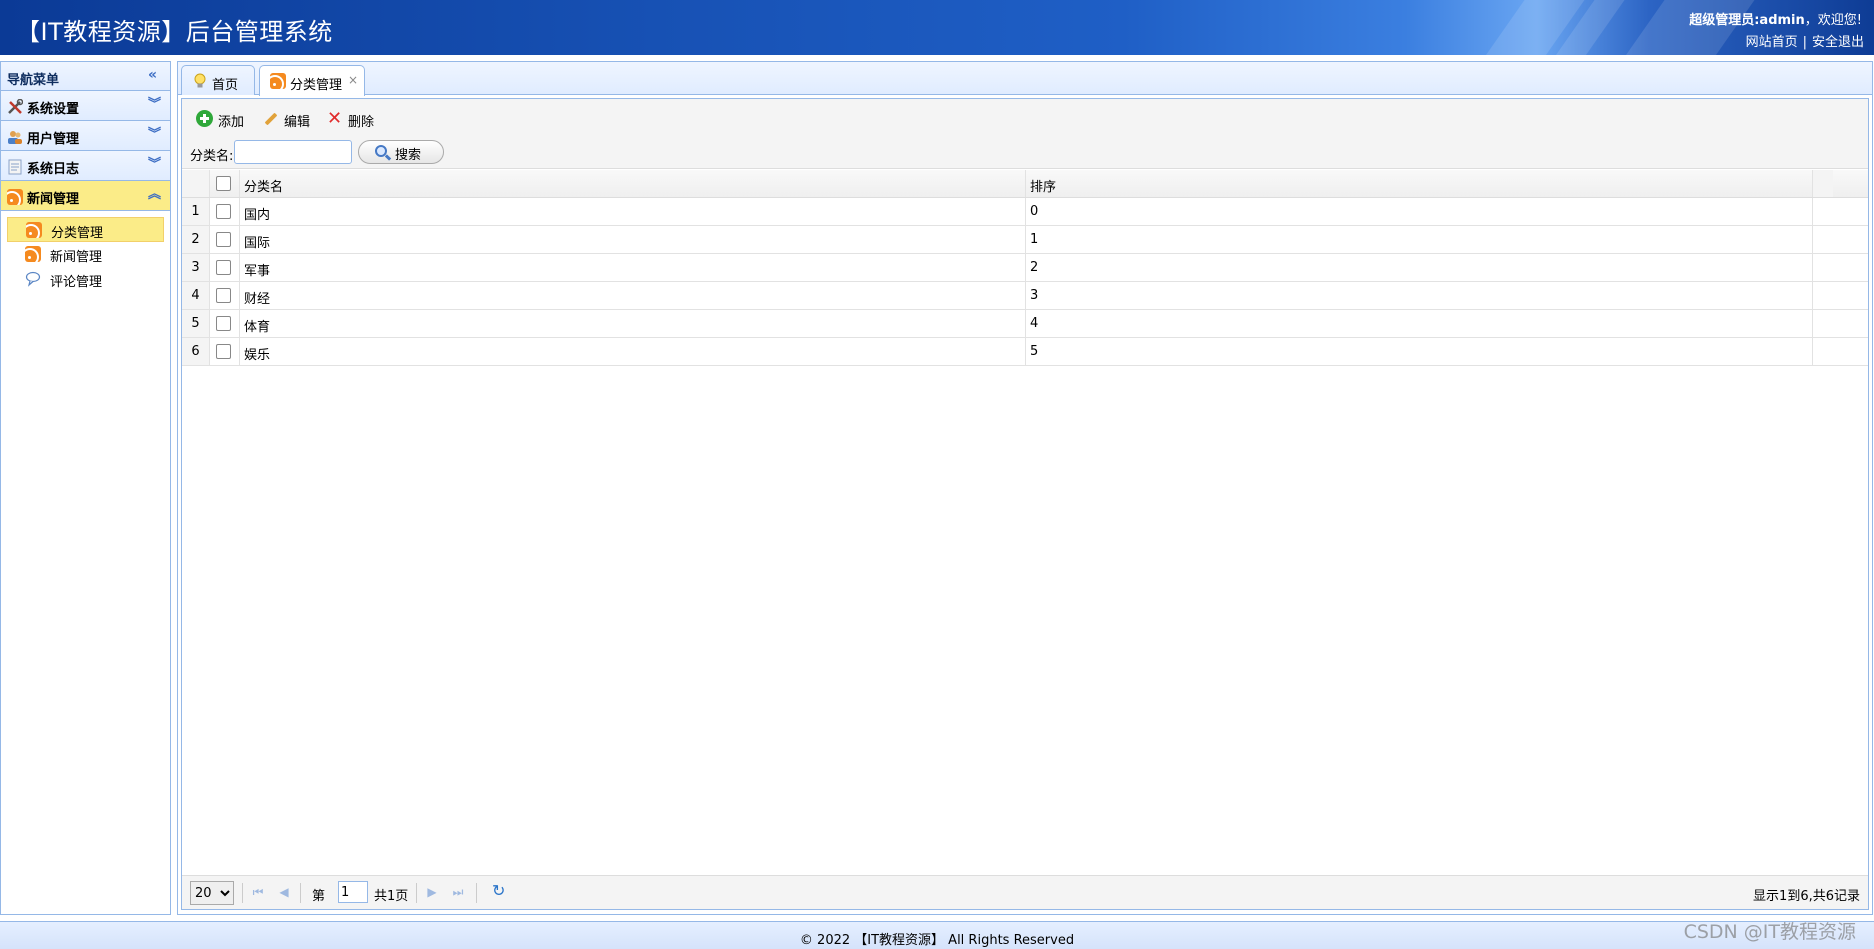 This screenshot has height=949, width=1874. I want to click on search-icon, so click(381, 151).